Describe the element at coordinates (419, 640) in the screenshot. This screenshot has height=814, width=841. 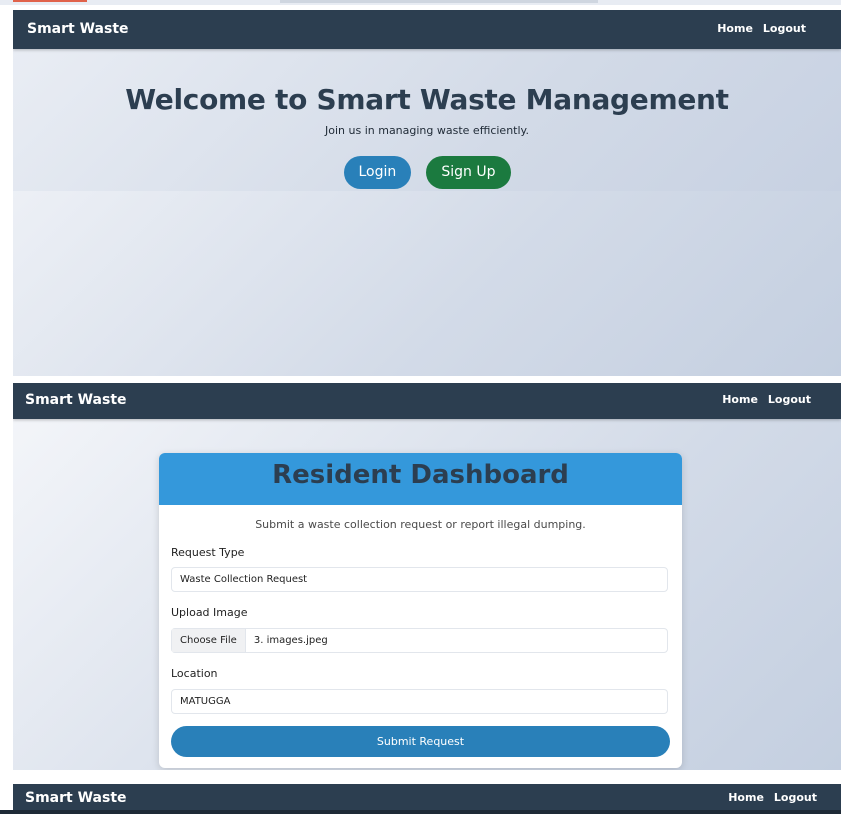
I see `upload-image-input: Choose File 3. images.jpeg` at that location.